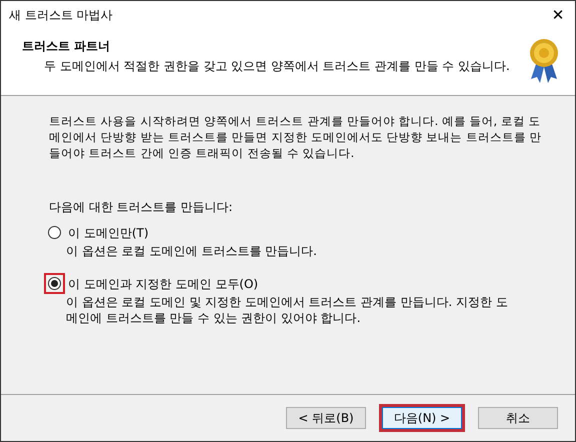 This screenshot has width=576, height=442. Describe the element at coordinates (287, 310) in the screenshot. I see `option-description: 이 옵션은 로컬 도메인 및 지정한 도메인에서 트러스트 관계를 만듭니다. 지정한 도메인에 트러스트를 만들 수 있는 권한이 있어야 합니다.` at that location.